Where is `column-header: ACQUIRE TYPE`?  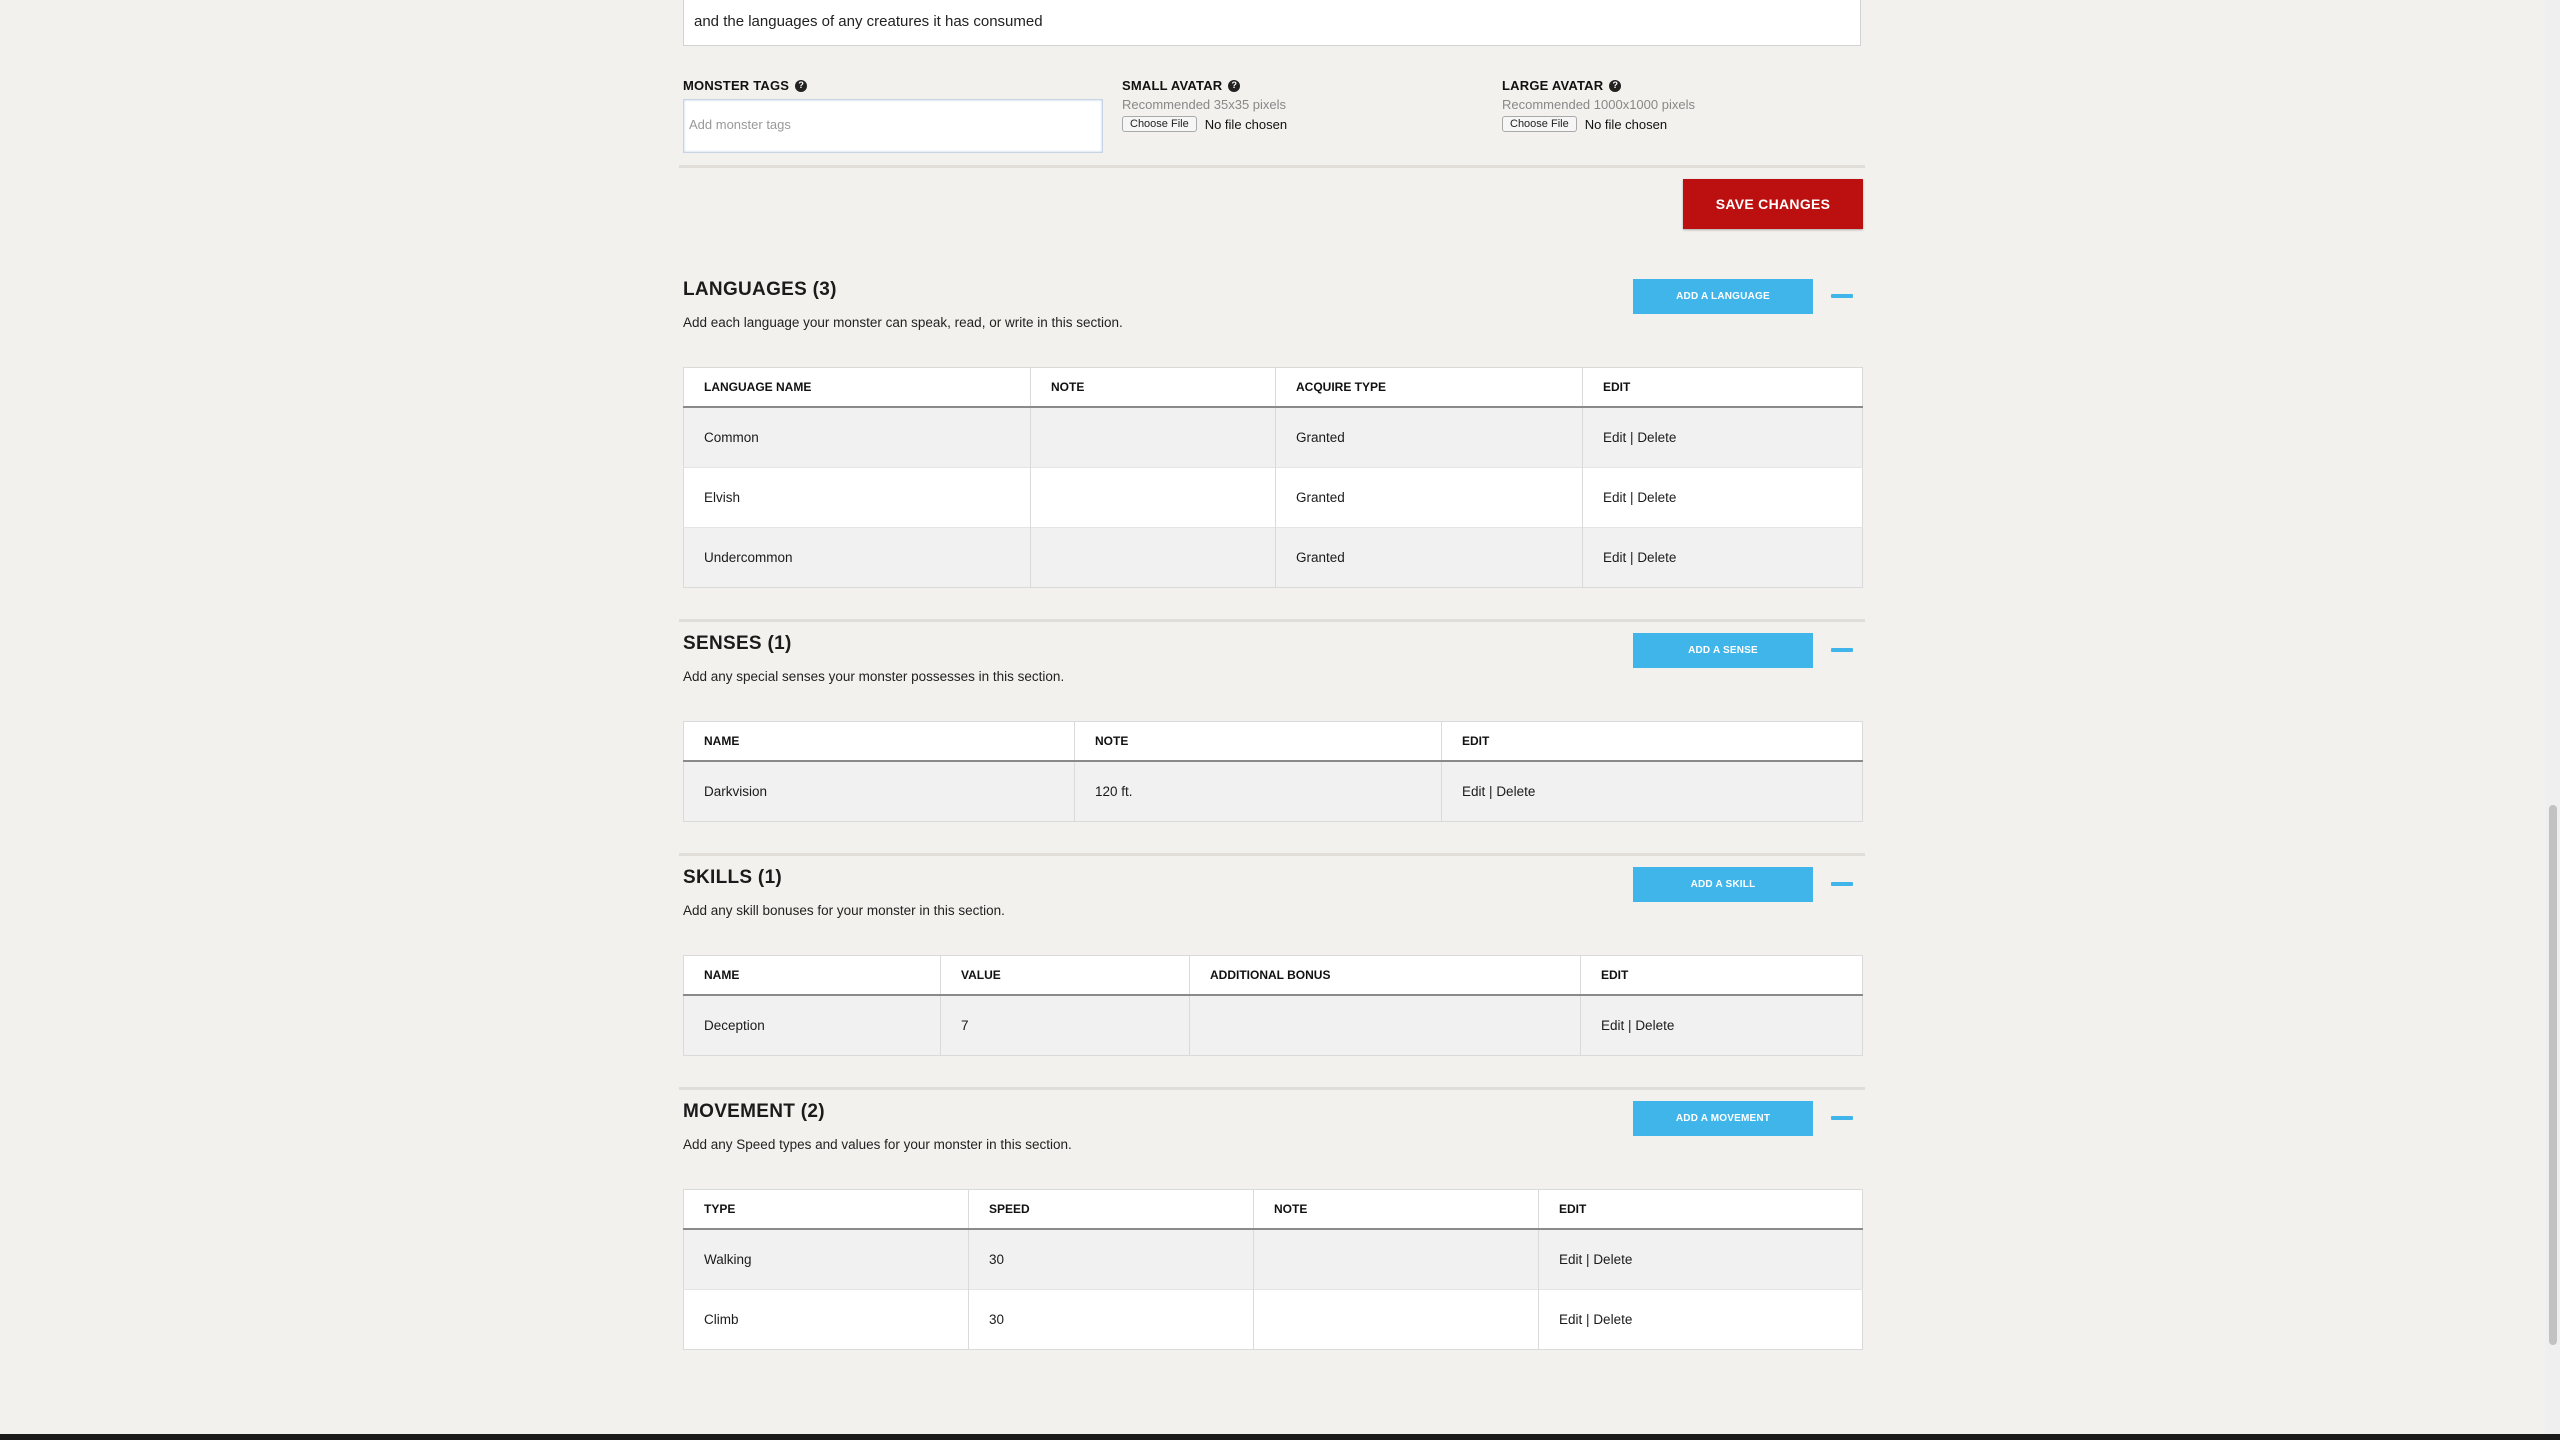 column-header: ACQUIRE TYPE is located at coordinates (1429, 387).